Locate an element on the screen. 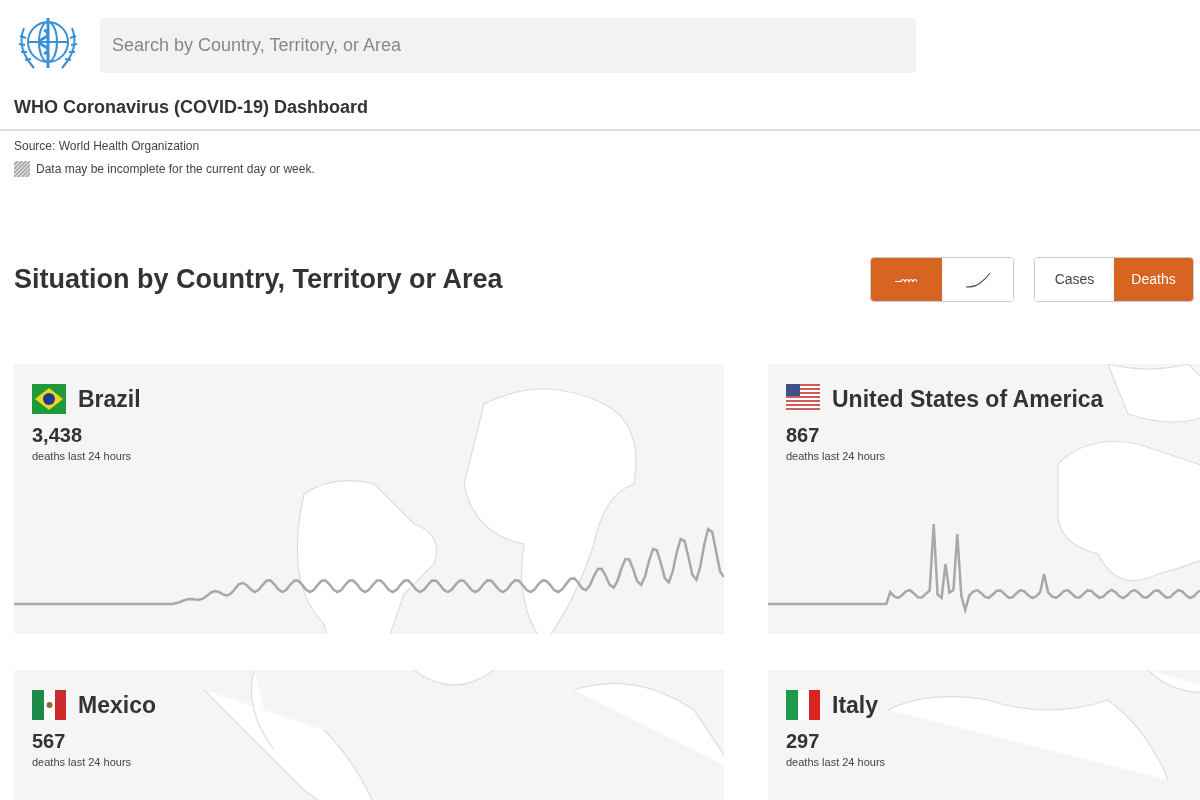 Image resolution: width=1200 pixels, height=800 pixels. metric-toggle: Deaths is located at coordinates (1153, 279).